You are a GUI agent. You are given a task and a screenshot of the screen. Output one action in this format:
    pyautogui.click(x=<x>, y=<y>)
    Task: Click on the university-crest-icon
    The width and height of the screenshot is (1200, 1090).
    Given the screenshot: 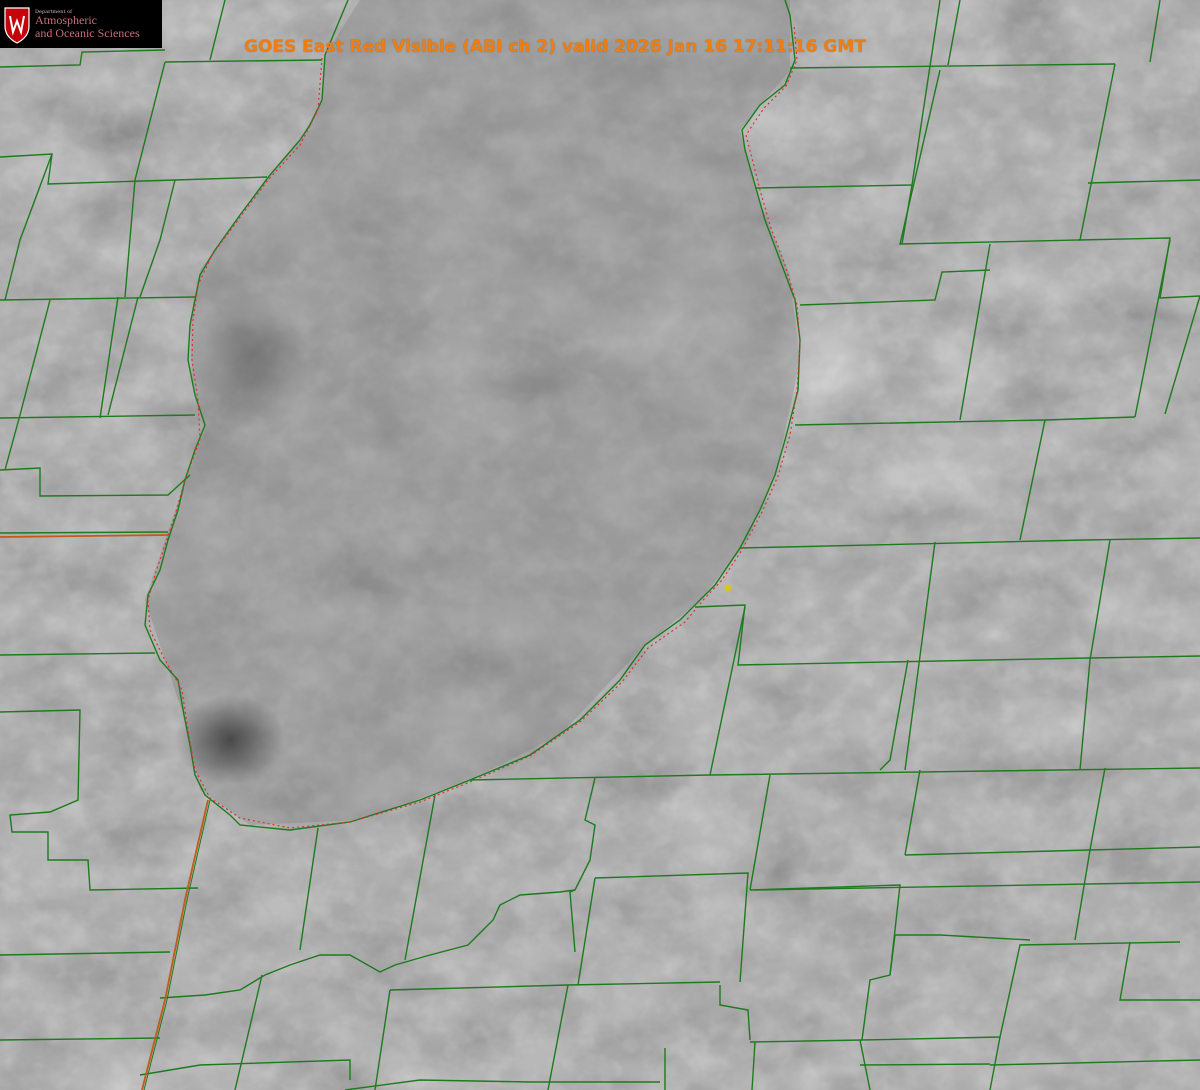 What is the action you would take?
    pyautogui.click(x=17, y=25)
    